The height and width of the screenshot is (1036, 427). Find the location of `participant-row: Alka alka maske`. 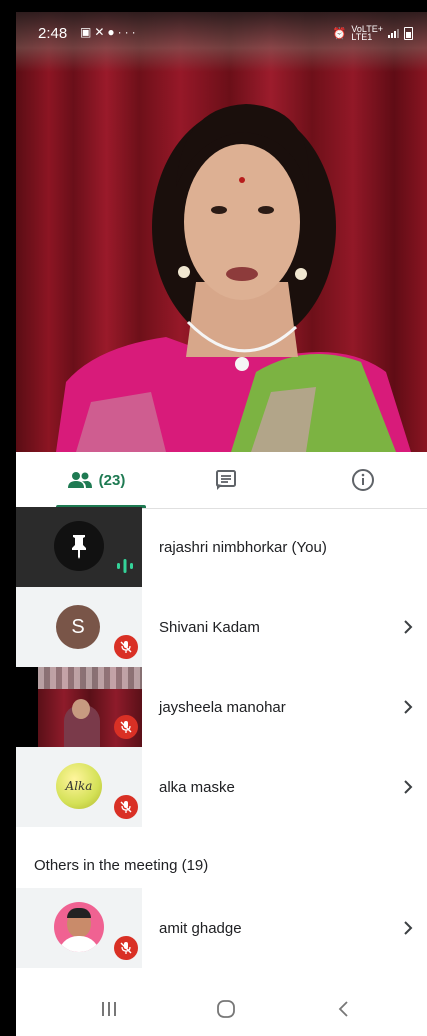

participant-row: Alka alka maske is located at coordinates (221, 787).